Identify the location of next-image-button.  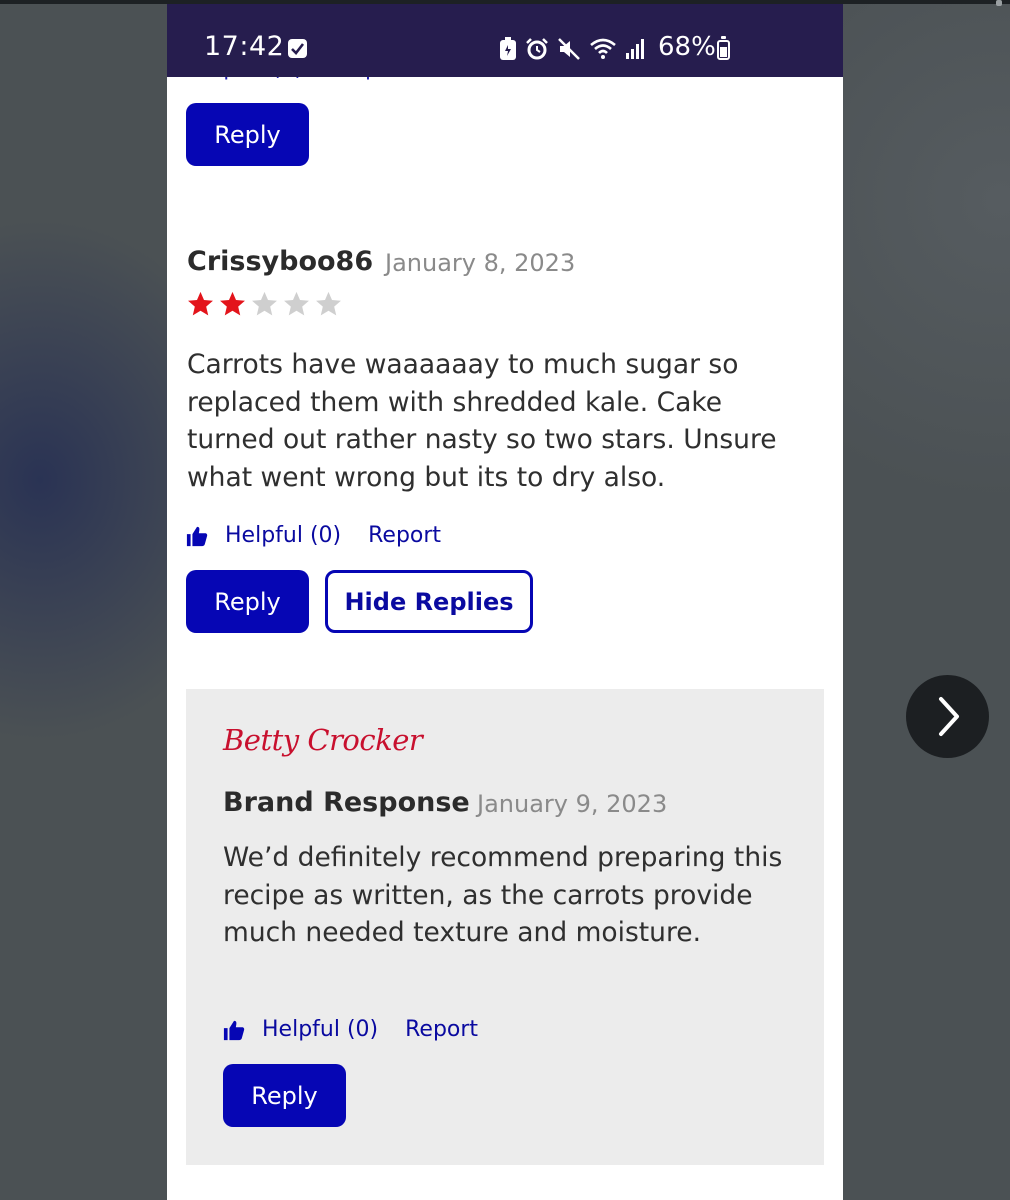
(947, 716).